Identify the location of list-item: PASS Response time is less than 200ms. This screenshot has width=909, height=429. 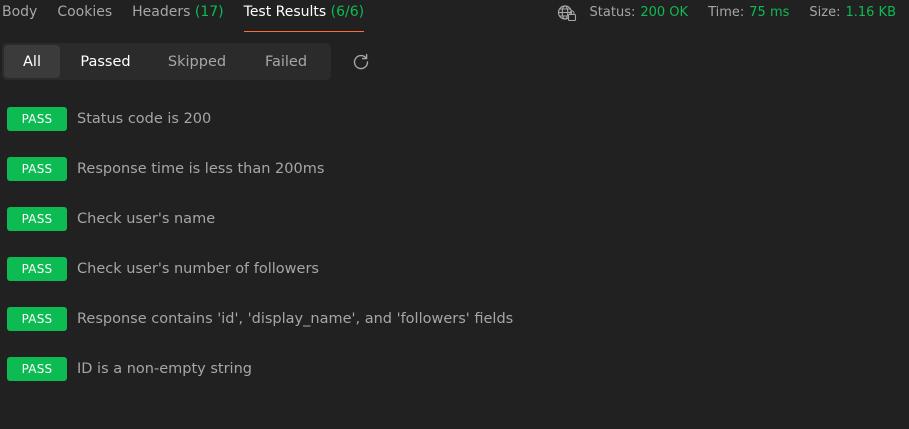
(447, 182).